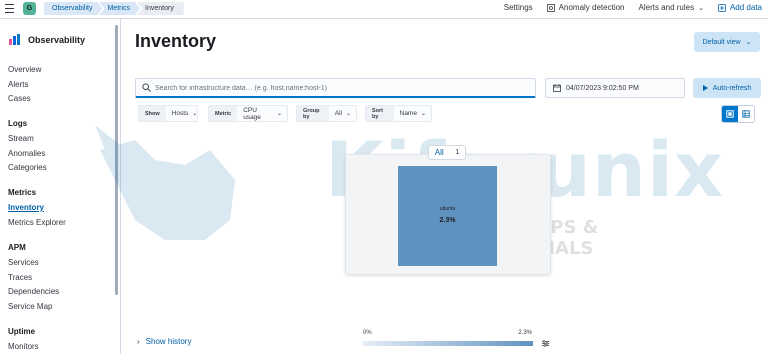 The height and width of the screenshot is (354, 768). I want to click on filter-label: Sort by, so click(380, 113).